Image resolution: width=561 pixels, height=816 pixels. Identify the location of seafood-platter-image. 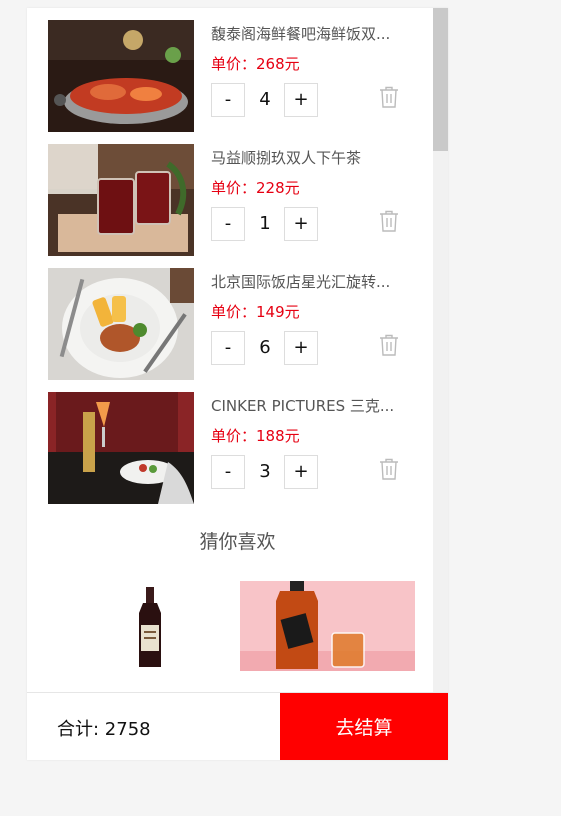
(121, 76).